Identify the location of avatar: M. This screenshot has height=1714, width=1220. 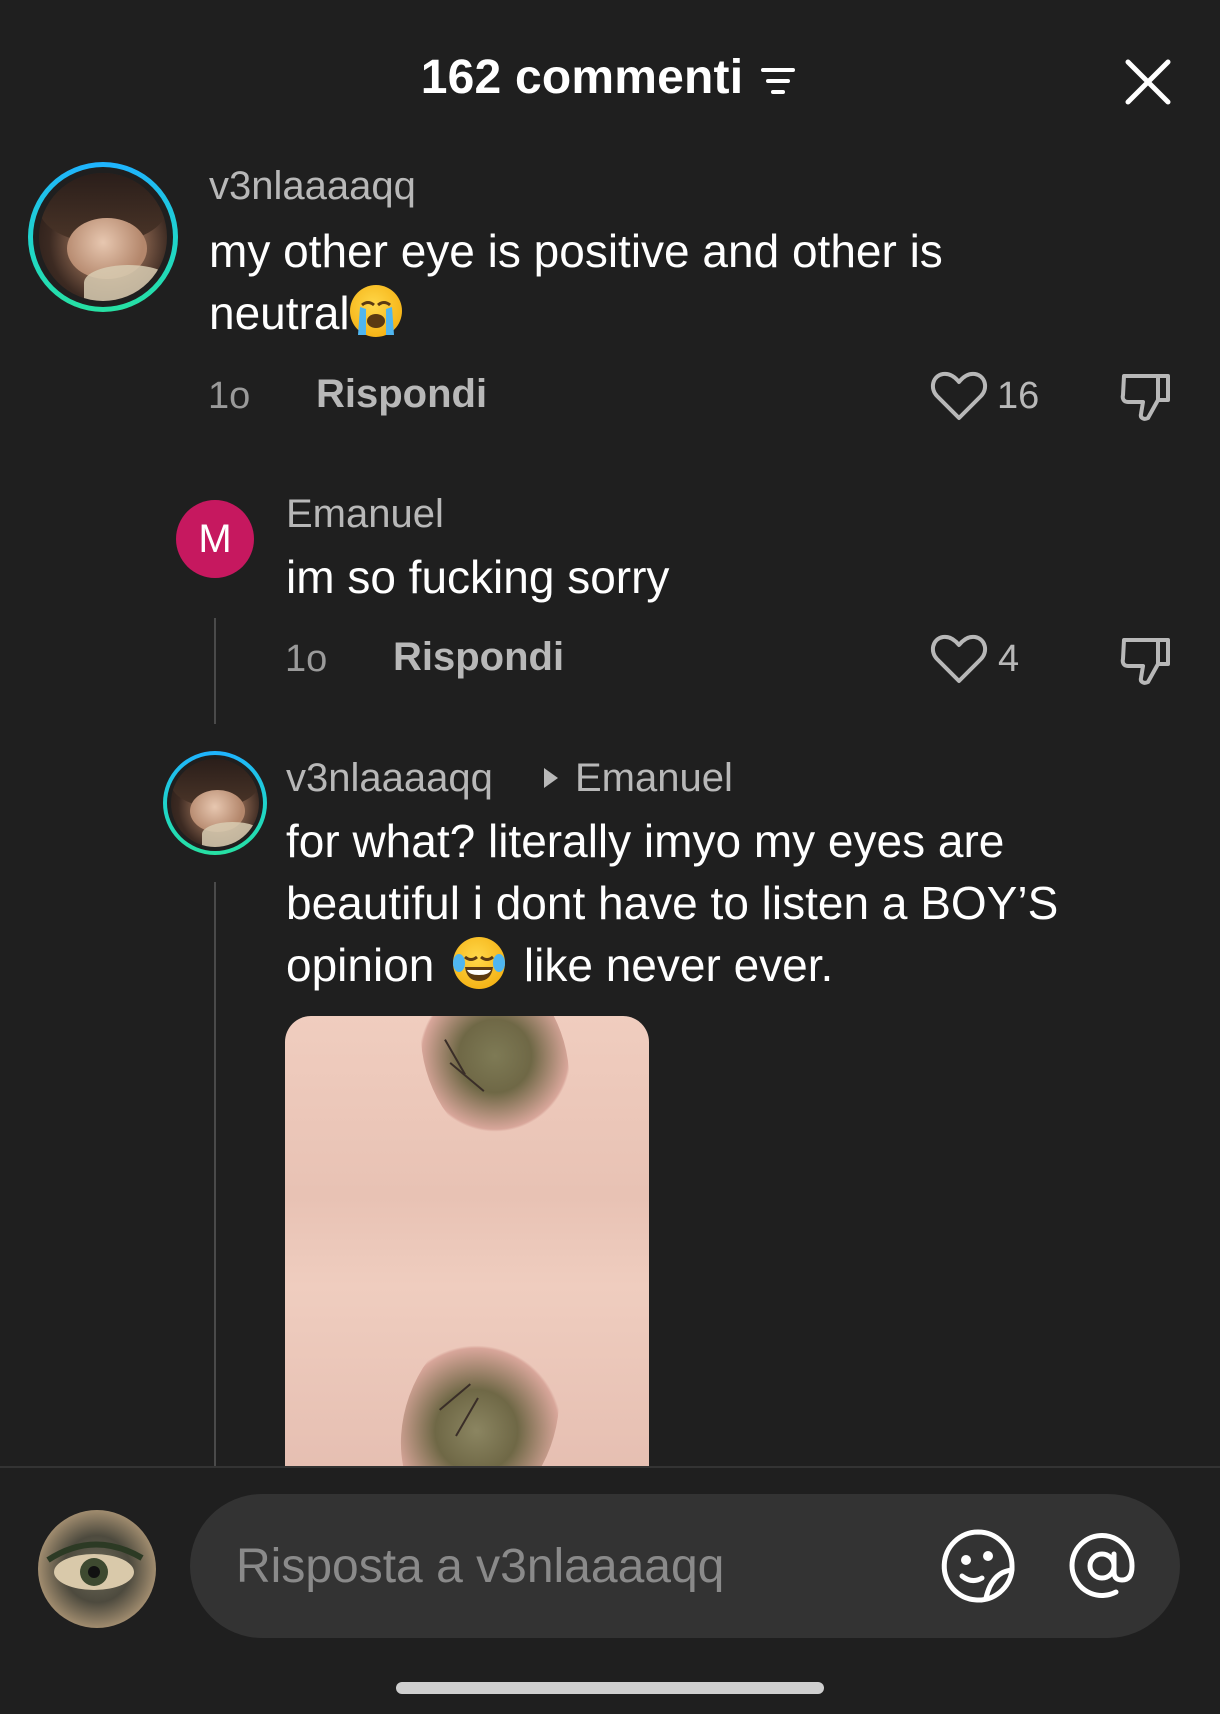
(215, 539).